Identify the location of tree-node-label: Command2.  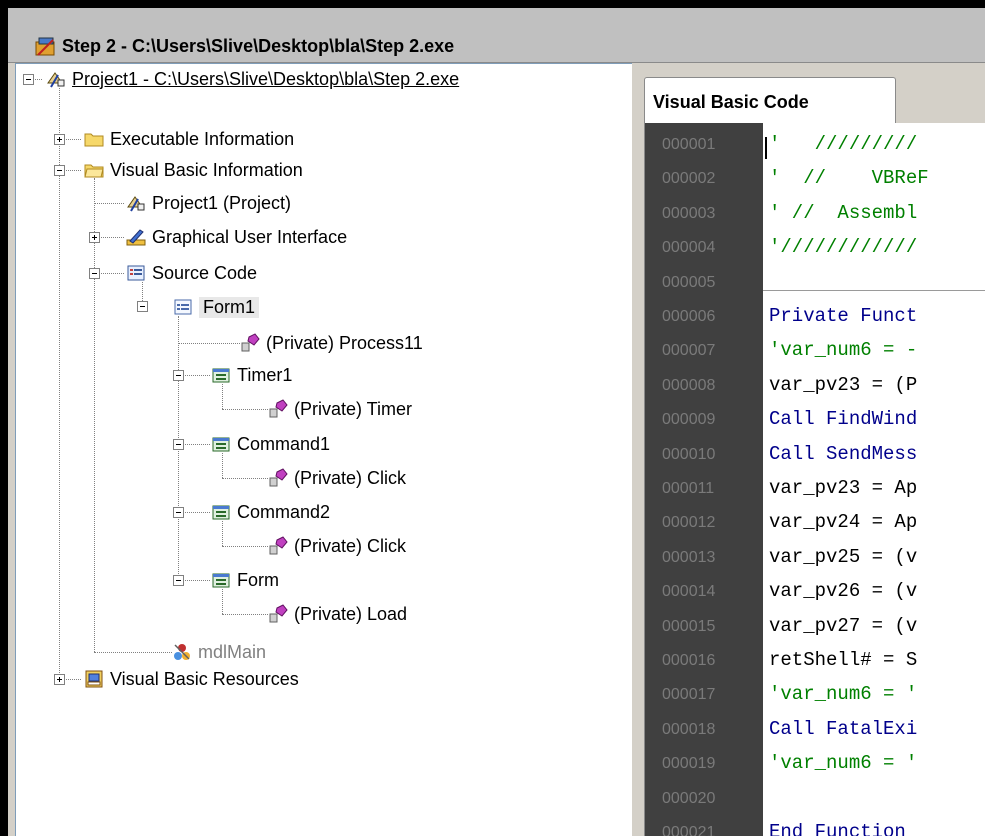
(284, 511).